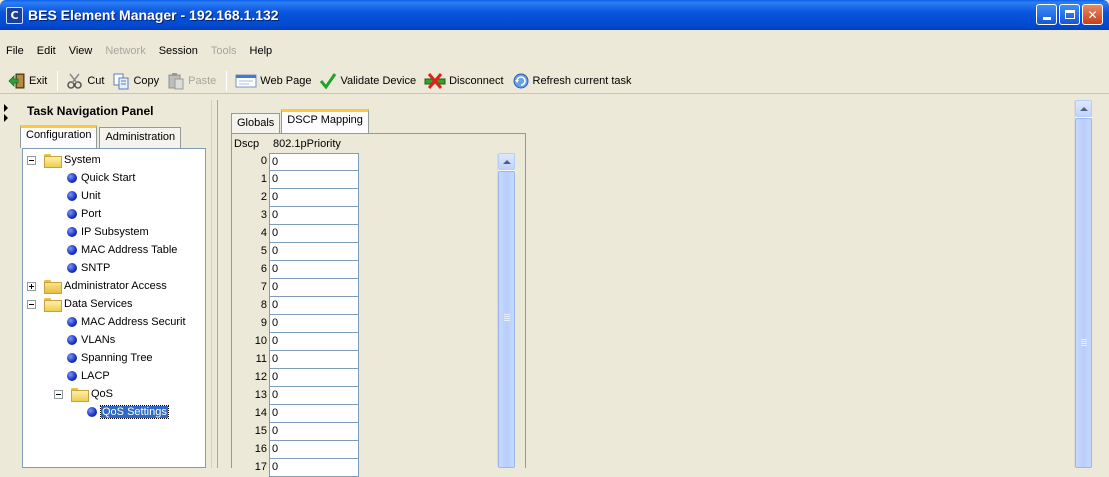  I want to click on tree-item-label: QoS Settings, so click(134, 412).